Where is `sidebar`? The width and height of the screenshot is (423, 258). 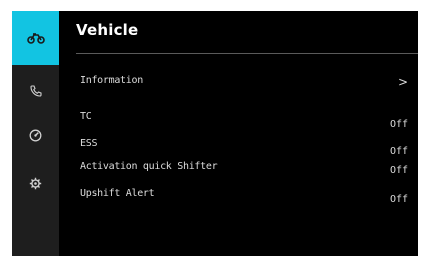 sidebar is located at coordinates (35, 133).